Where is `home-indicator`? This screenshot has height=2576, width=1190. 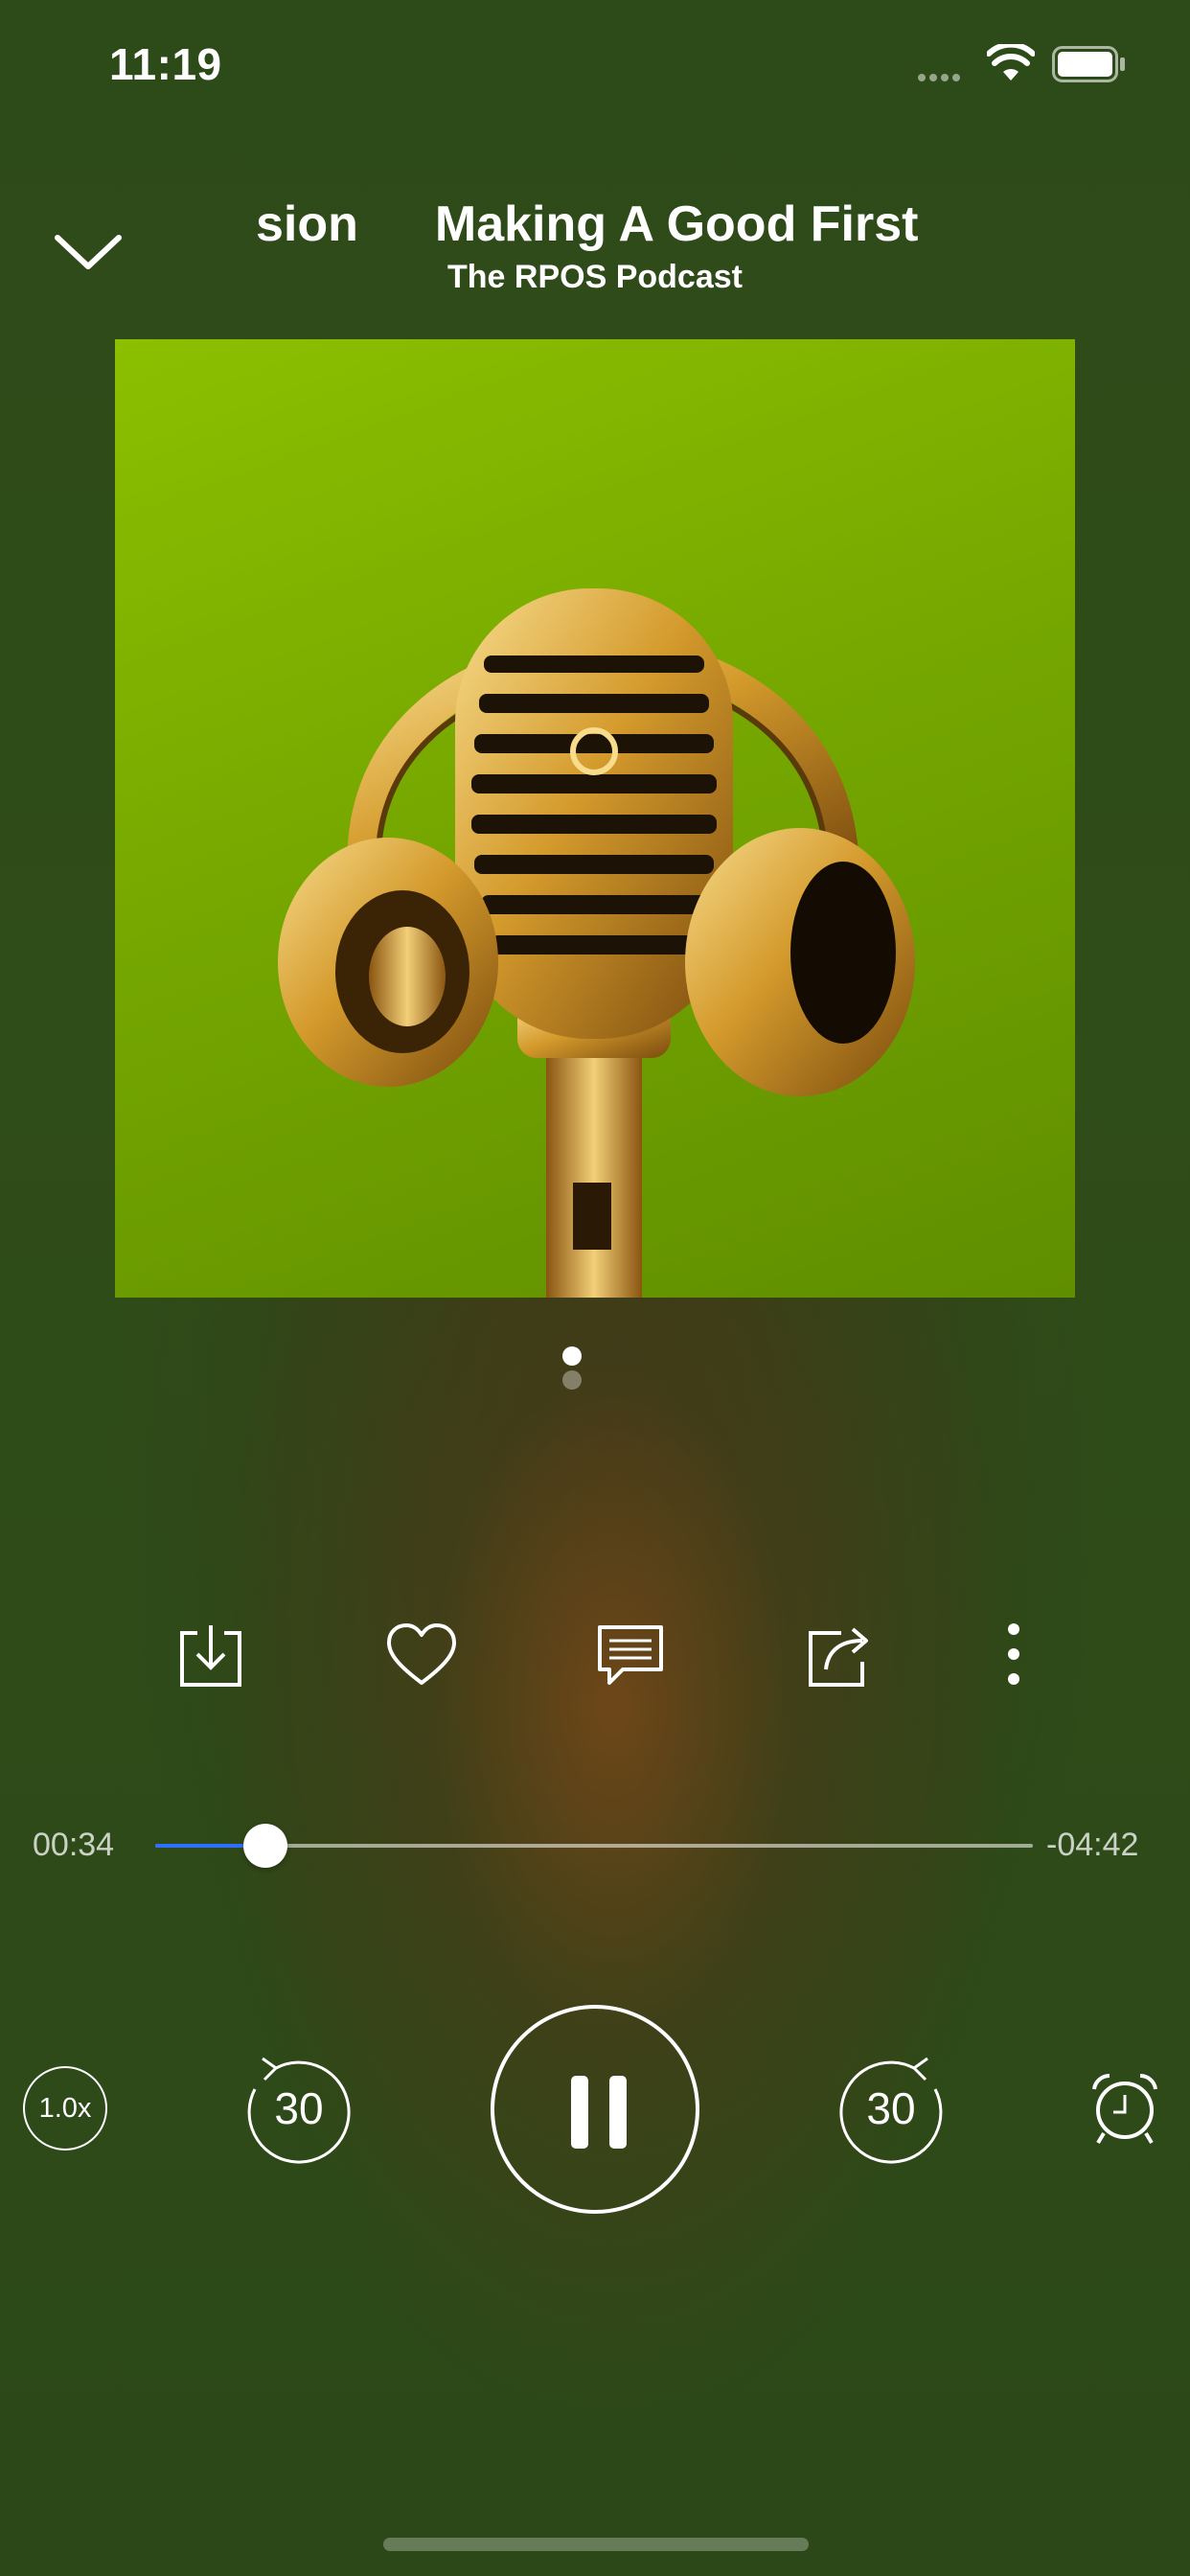
home-indicator is located at coordinates (596, 2544).